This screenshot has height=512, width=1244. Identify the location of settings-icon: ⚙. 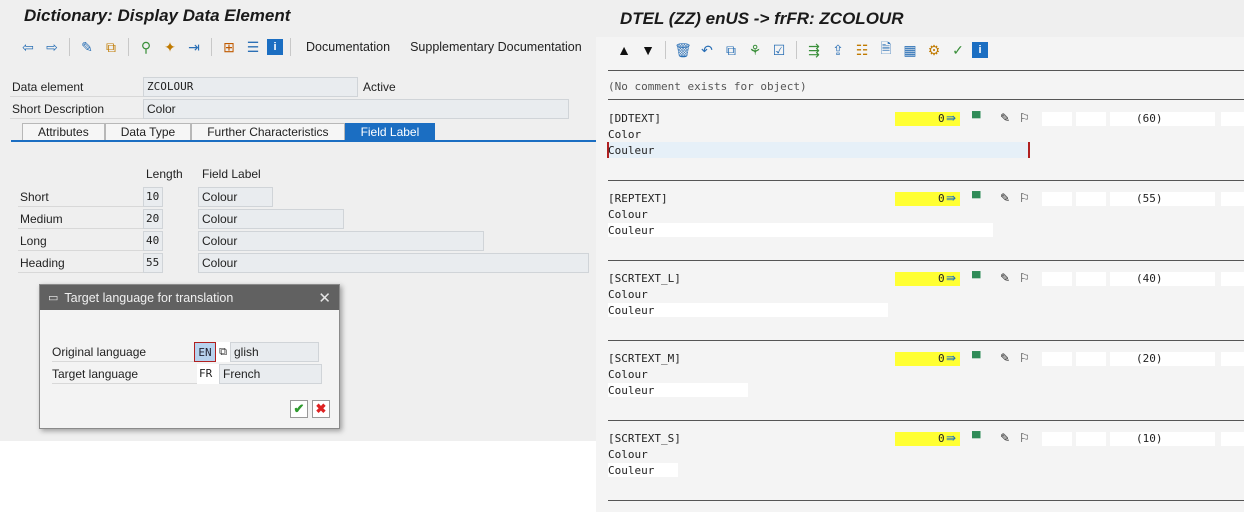
(934, 50).